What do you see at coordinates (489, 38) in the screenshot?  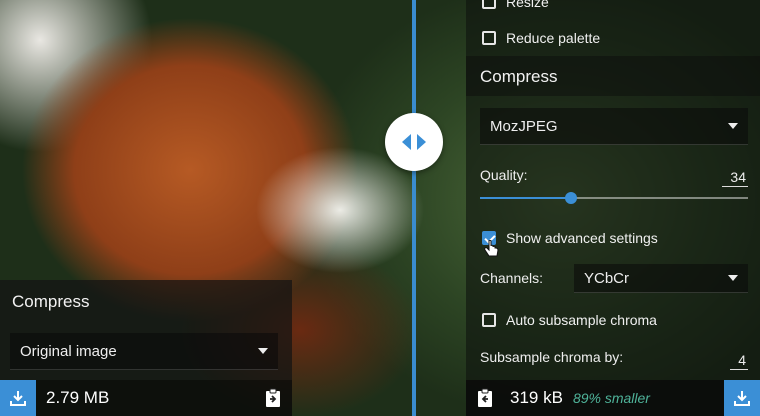 I see `reduce-palette-checkbox` at bounding box center [489, 38].